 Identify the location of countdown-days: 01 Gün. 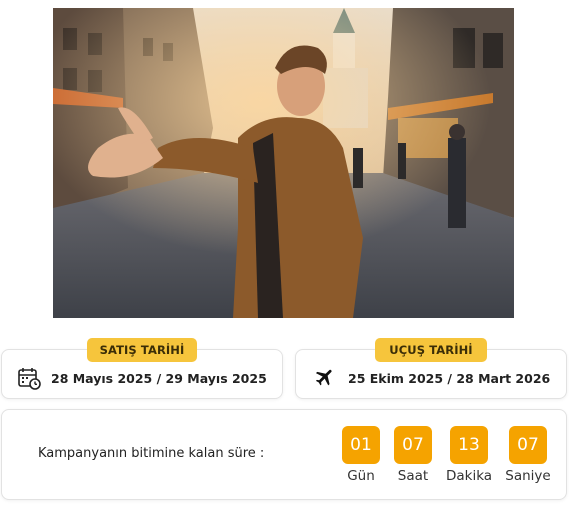
(361, 455).